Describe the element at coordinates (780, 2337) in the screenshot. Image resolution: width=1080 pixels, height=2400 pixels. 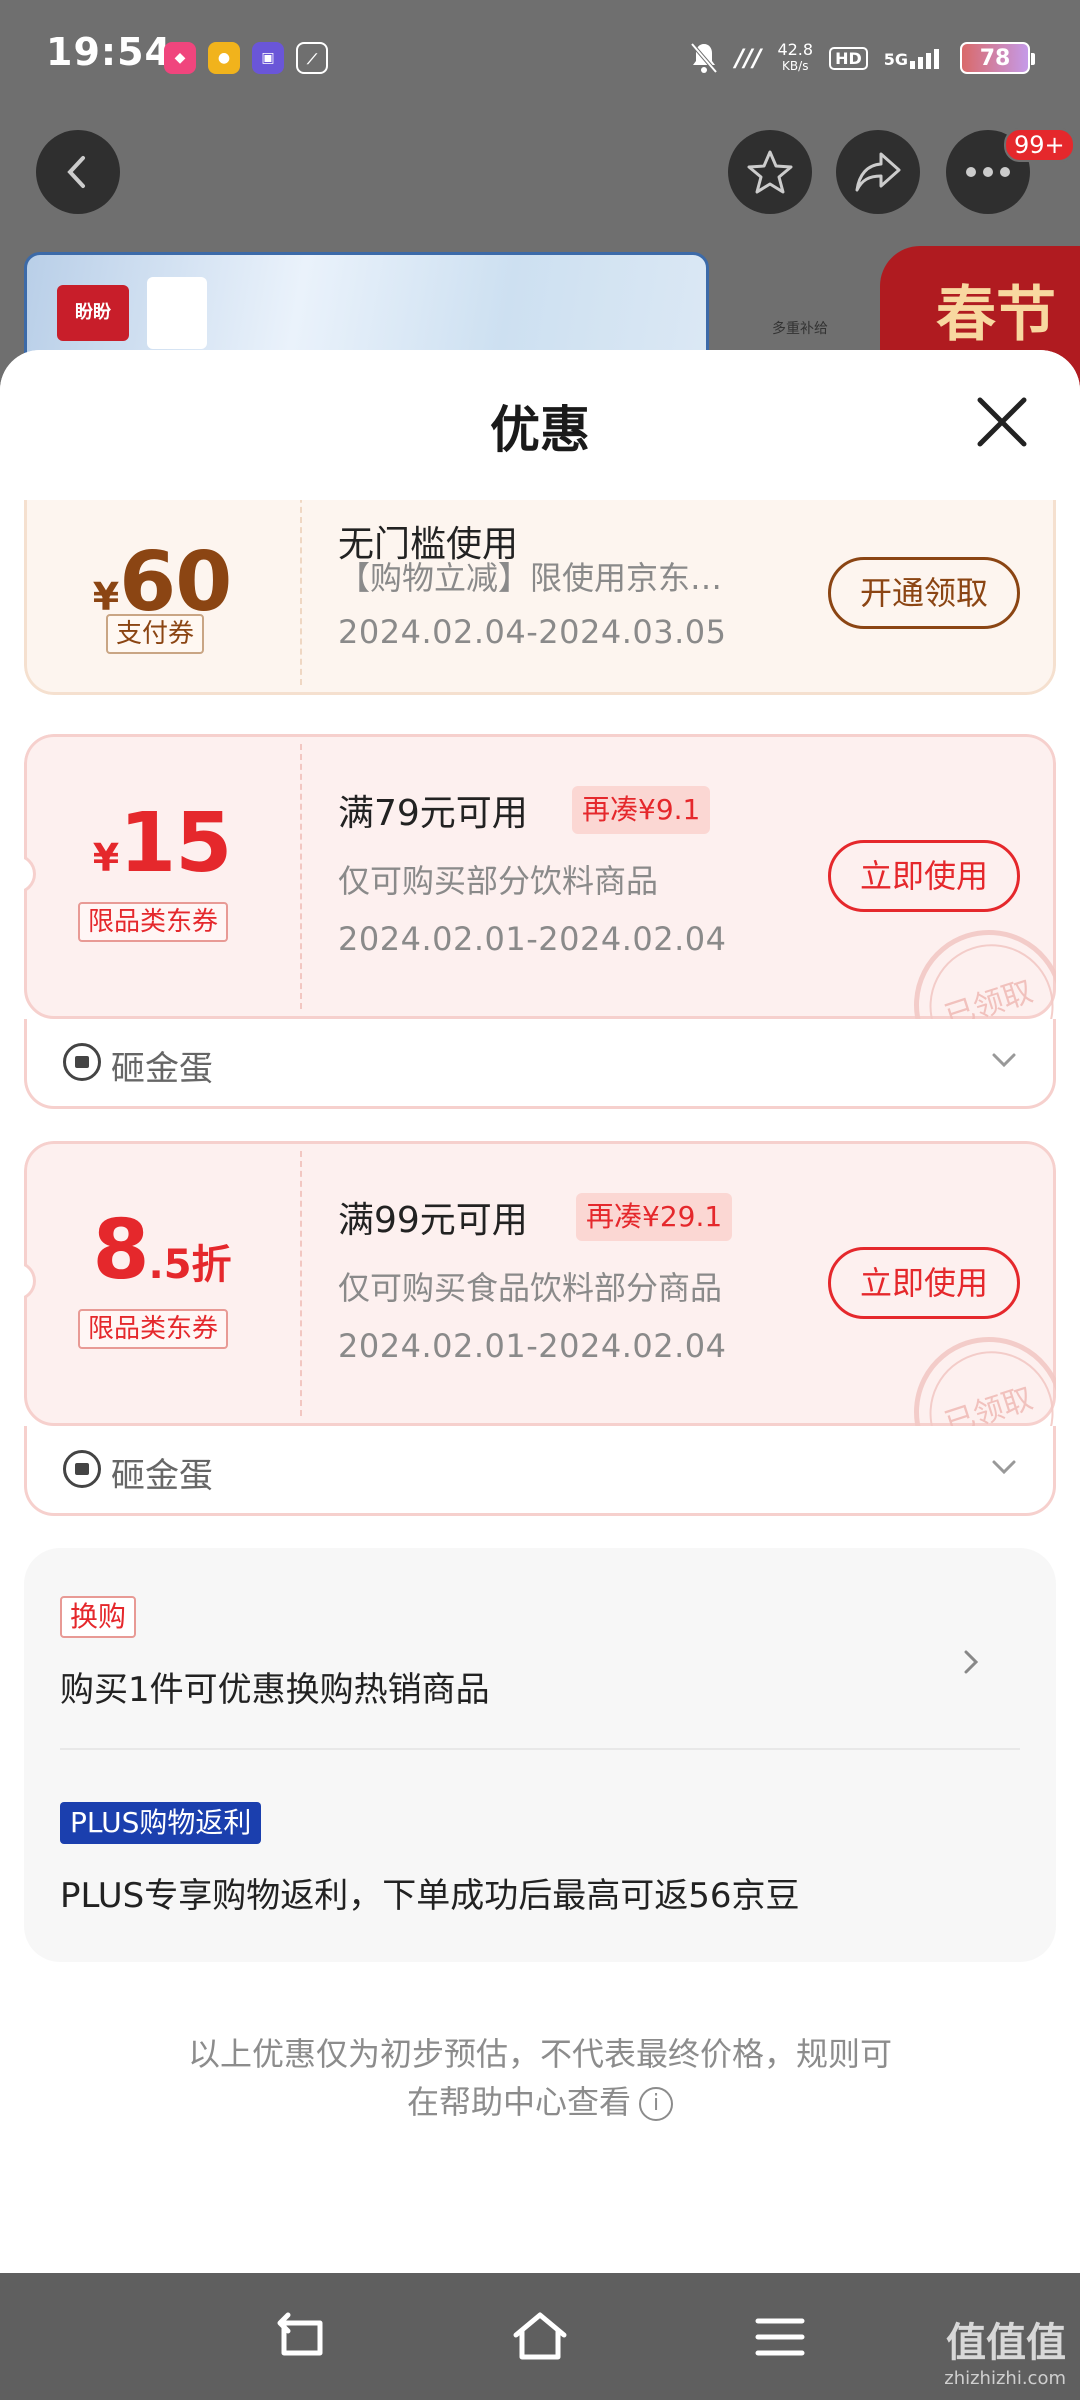
I see `menu-nav-icon` at that location.